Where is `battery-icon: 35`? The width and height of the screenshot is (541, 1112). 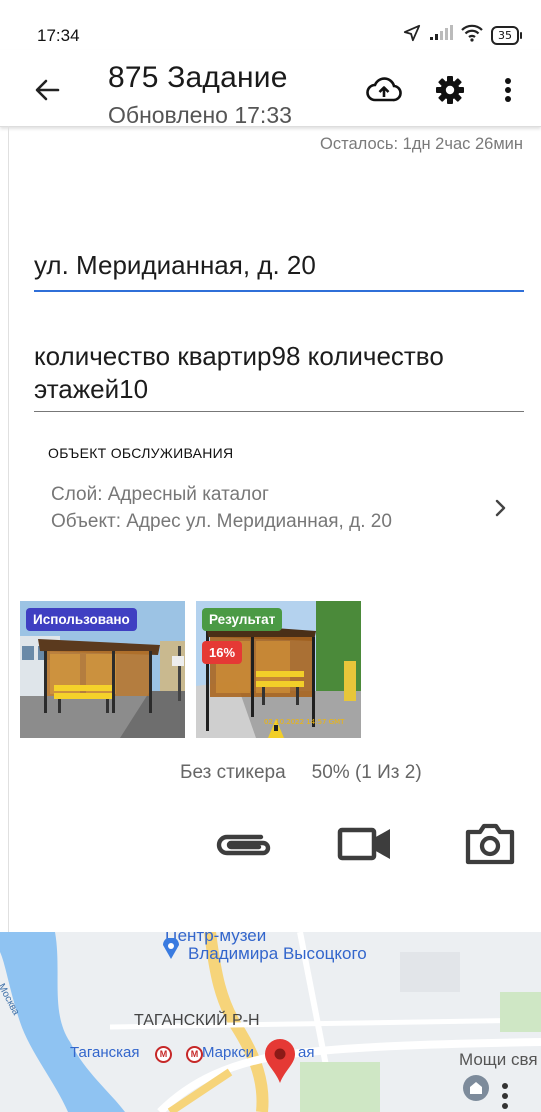
battery-icon: 35 is located at coordinates (506, 35).